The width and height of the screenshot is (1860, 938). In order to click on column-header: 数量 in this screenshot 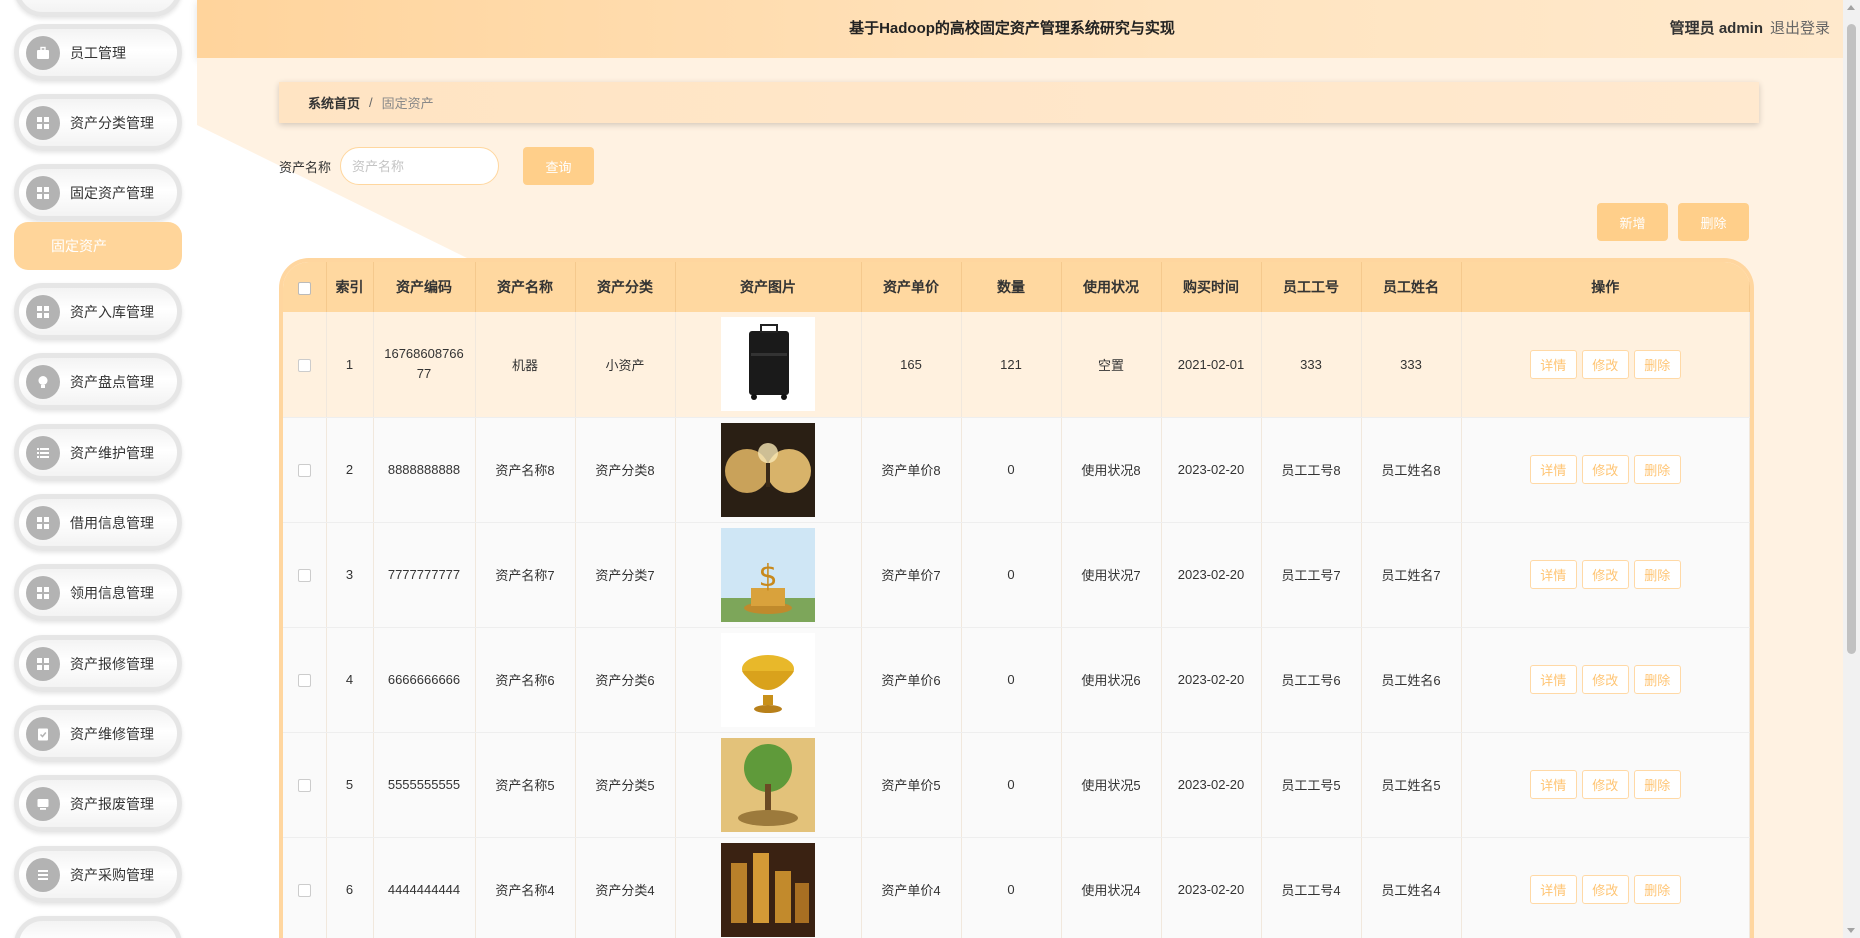, I will do `click(1011, 287)`.